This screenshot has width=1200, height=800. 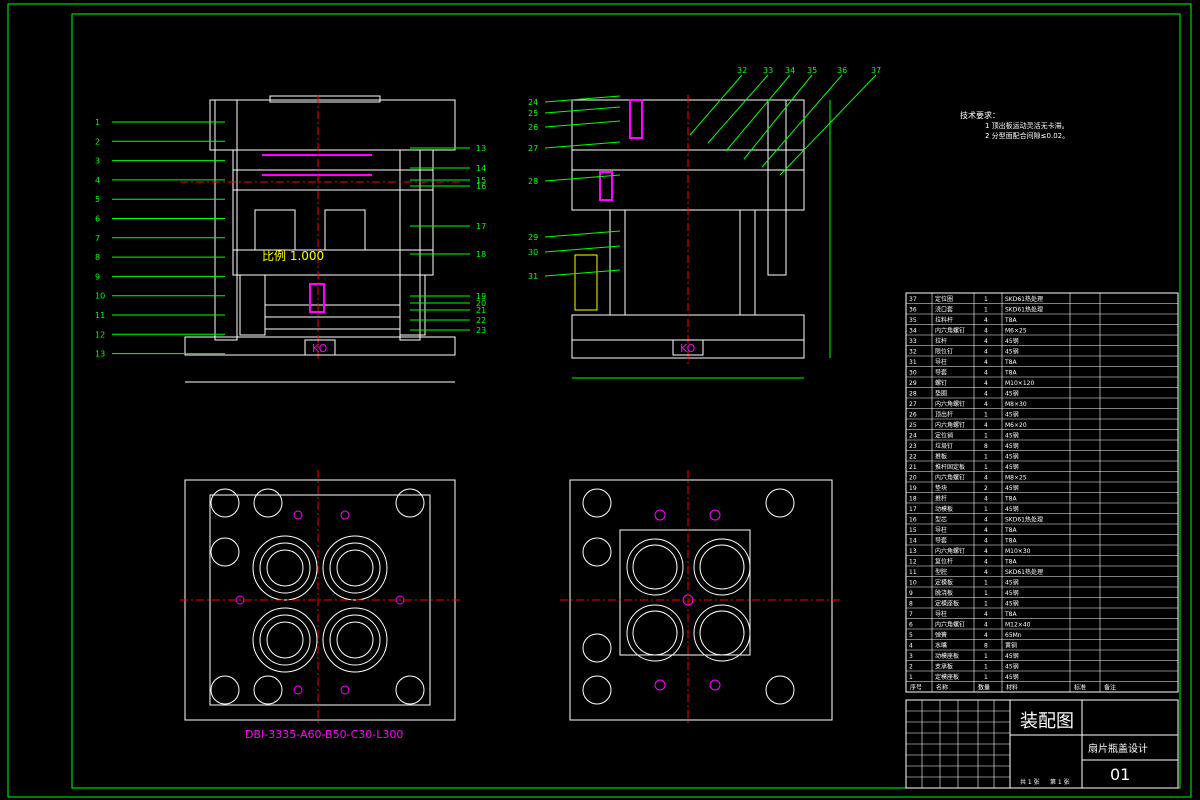 I want to click on callout-label: 35, so click(x=812, y=70).